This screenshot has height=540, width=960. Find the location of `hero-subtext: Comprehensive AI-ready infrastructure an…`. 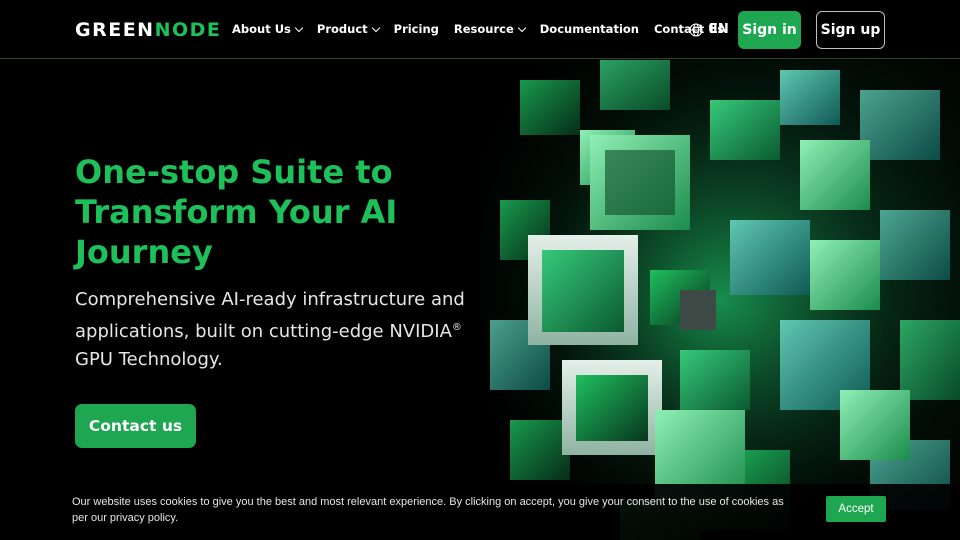

hero-subtext: Comprehensive AI-ready infrastructure an… is located at coordinates (270, 329).